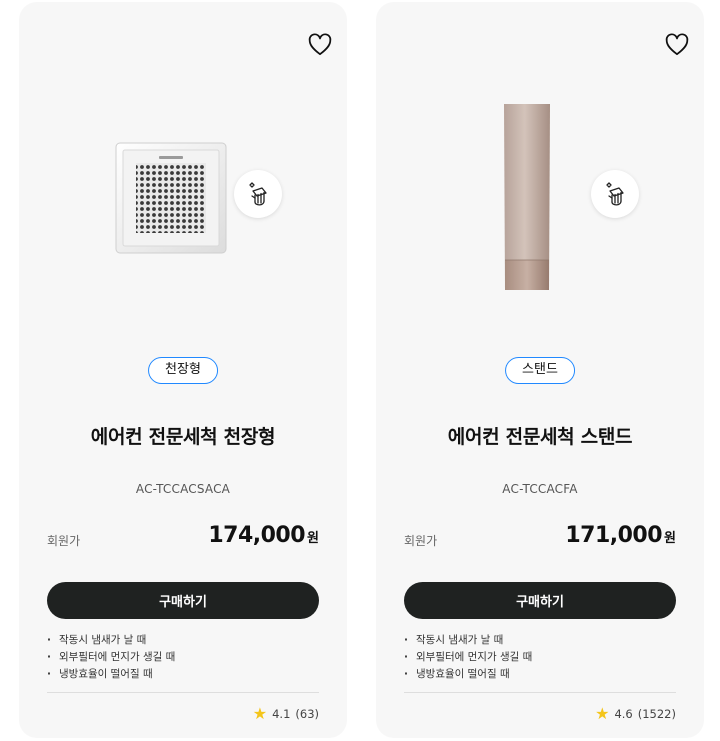 This screenshot has height=741, width=720. Describe the element at coordinates (623, 714) in the screenshot. I see `rating-score: 4.6` at that location.